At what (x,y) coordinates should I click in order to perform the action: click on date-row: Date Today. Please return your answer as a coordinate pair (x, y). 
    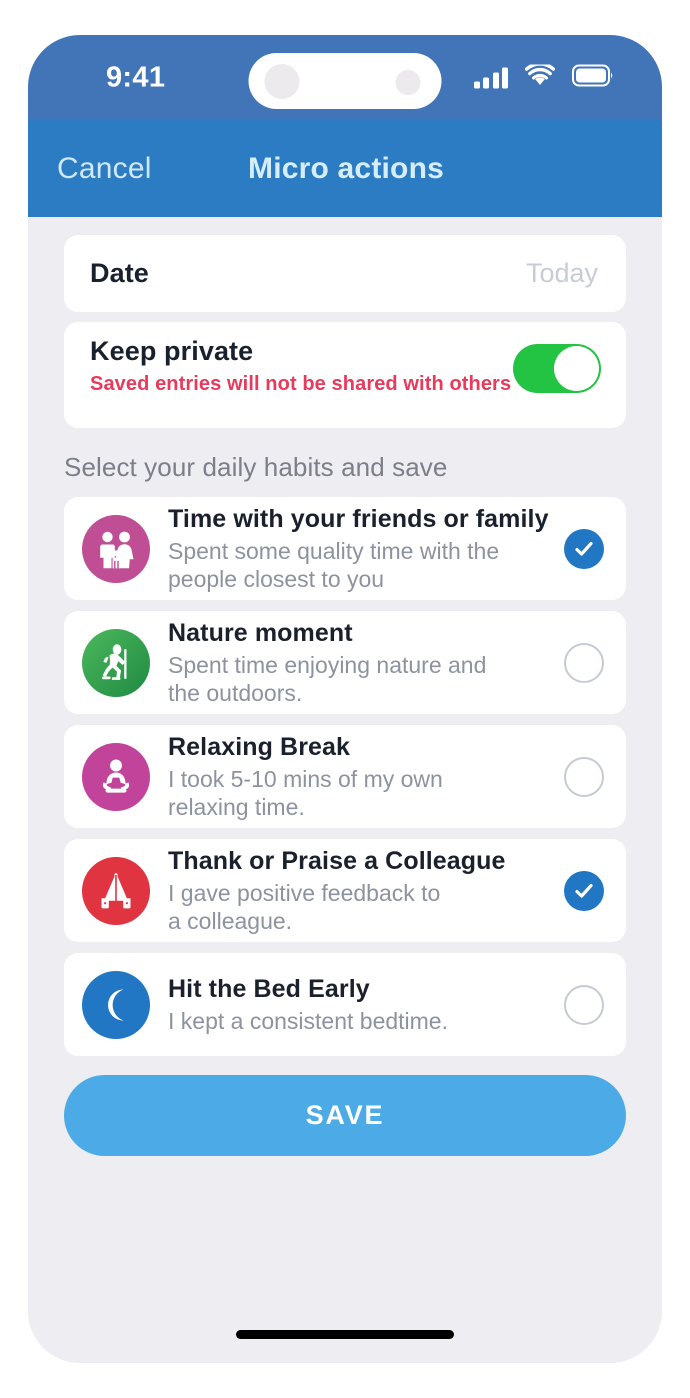
    Looking at the image, I should click on (345, 273).